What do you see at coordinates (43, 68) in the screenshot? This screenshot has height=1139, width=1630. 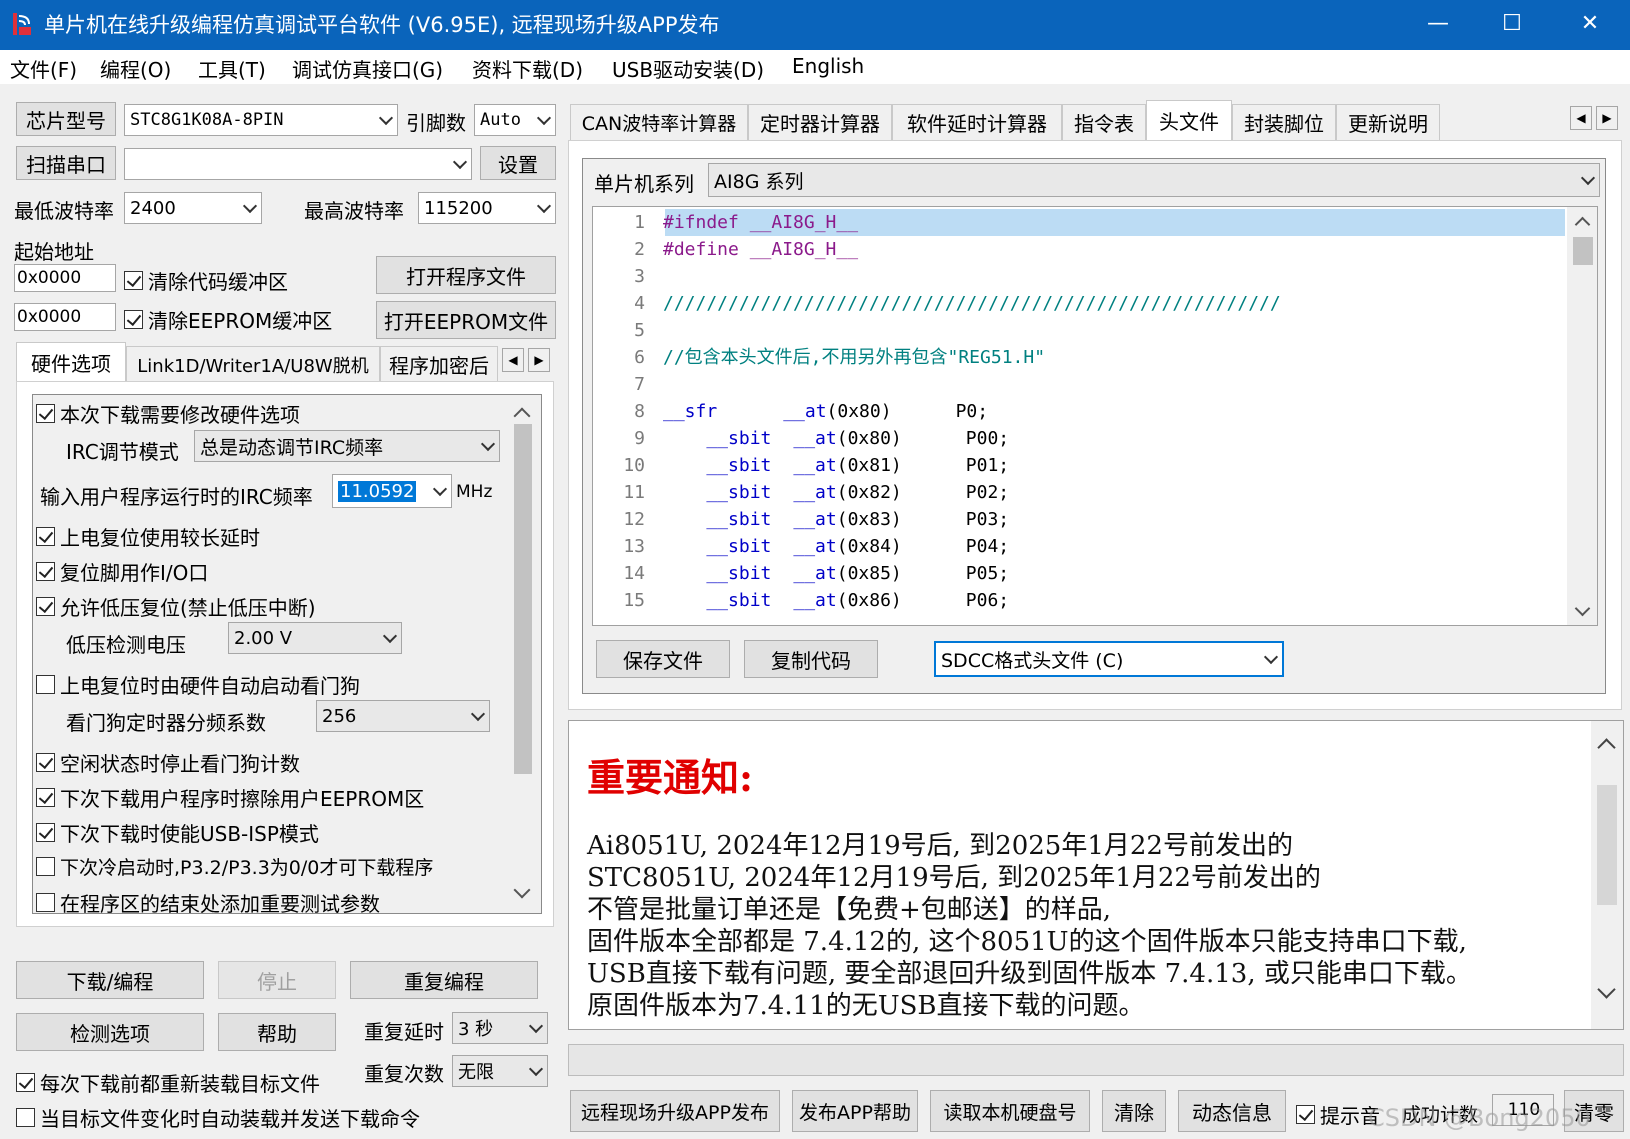 I see `menu-file: 文件(F)` at bounding box center [43, 68].